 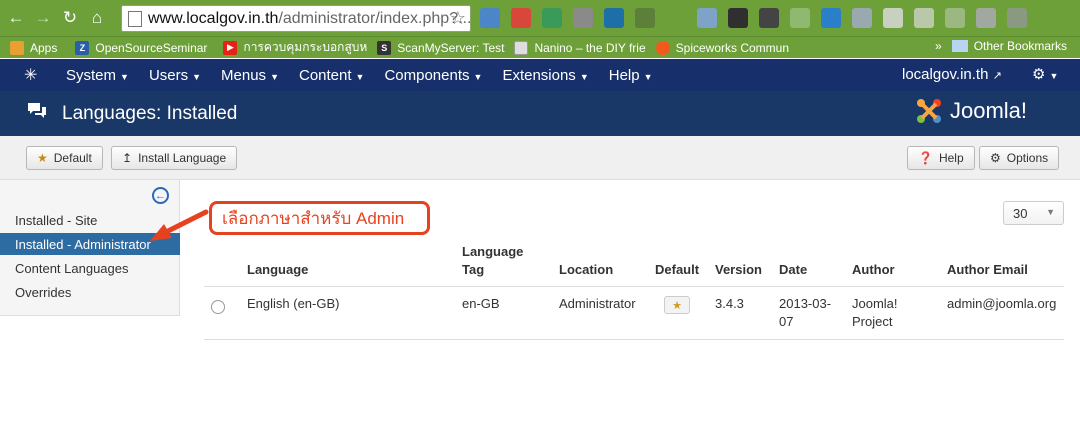 I want to click on install-language-button: ↥ Install Language, so click(x=174, y=158).